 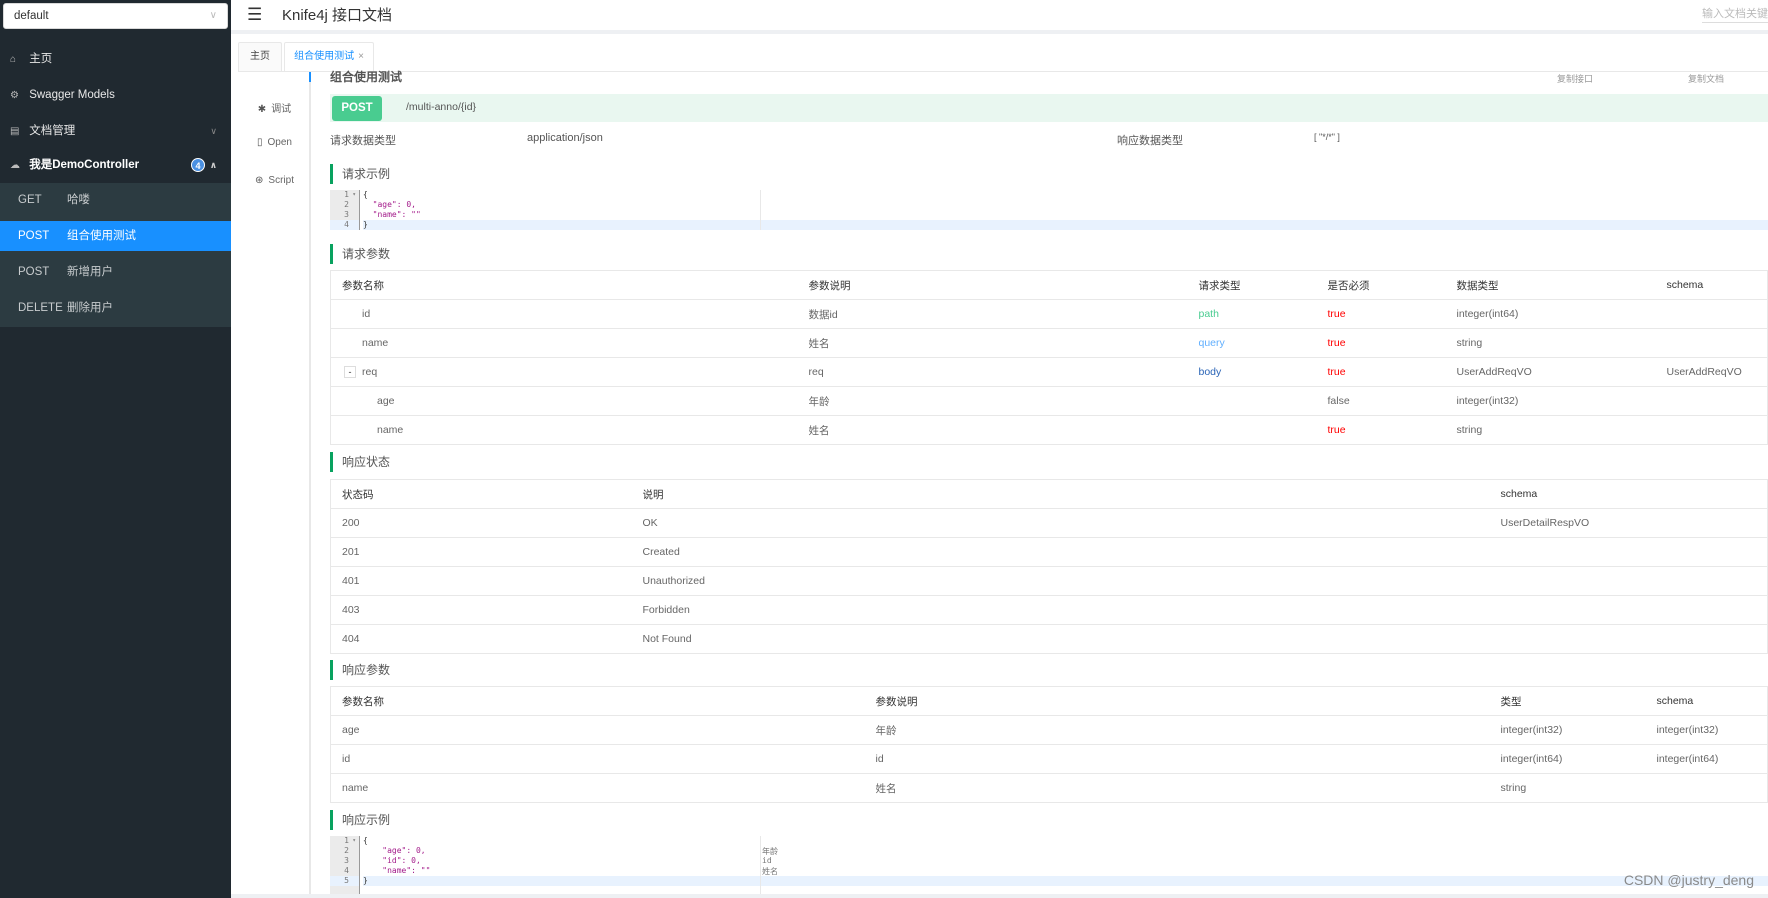 I want to click on sidebar-item-home: ⌂ 主页, so click(x=115, y=59).